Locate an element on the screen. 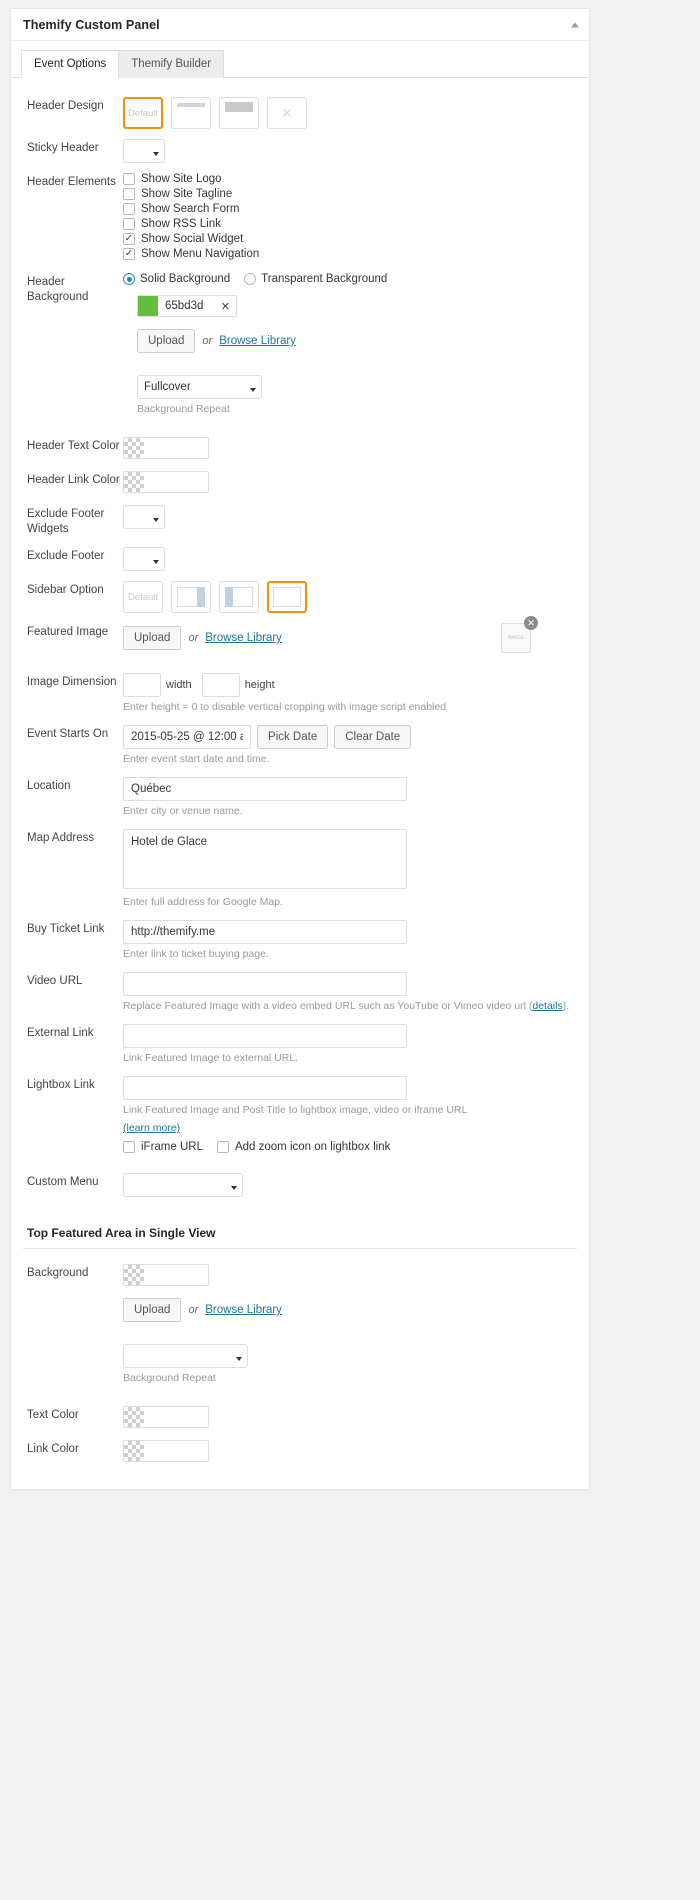  tab-themify-builder: Themify Builder is located at coordinates (171, 64).